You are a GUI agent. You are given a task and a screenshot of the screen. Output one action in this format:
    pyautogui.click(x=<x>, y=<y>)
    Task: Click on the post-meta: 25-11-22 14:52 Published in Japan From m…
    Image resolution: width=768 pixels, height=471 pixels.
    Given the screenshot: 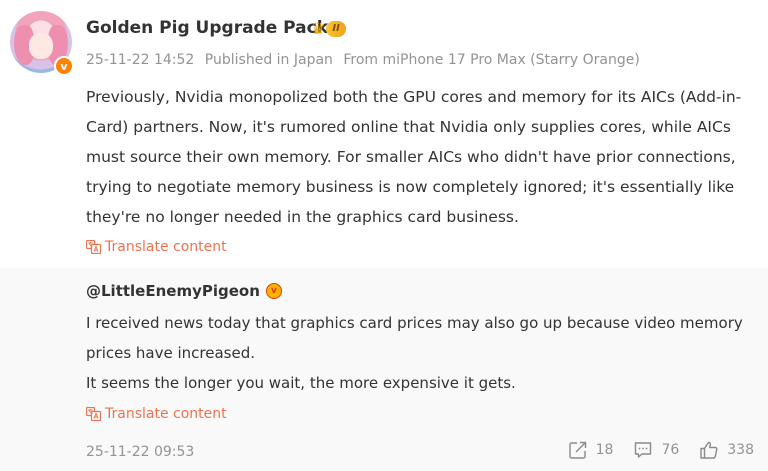 What is the action you would take?
    pyautogui.click(x=366, y=60)
    